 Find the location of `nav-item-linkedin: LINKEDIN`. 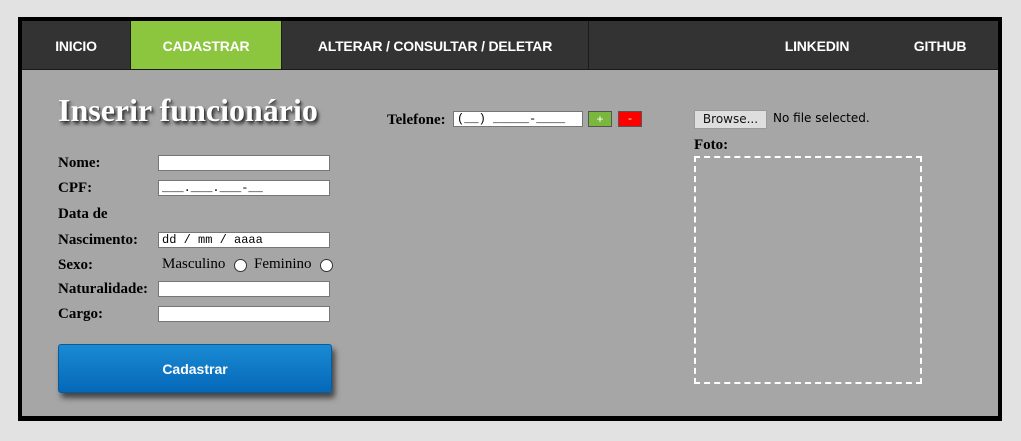

nav-item-linkedin: LINKEDIN is located at coordinates (817, 45).